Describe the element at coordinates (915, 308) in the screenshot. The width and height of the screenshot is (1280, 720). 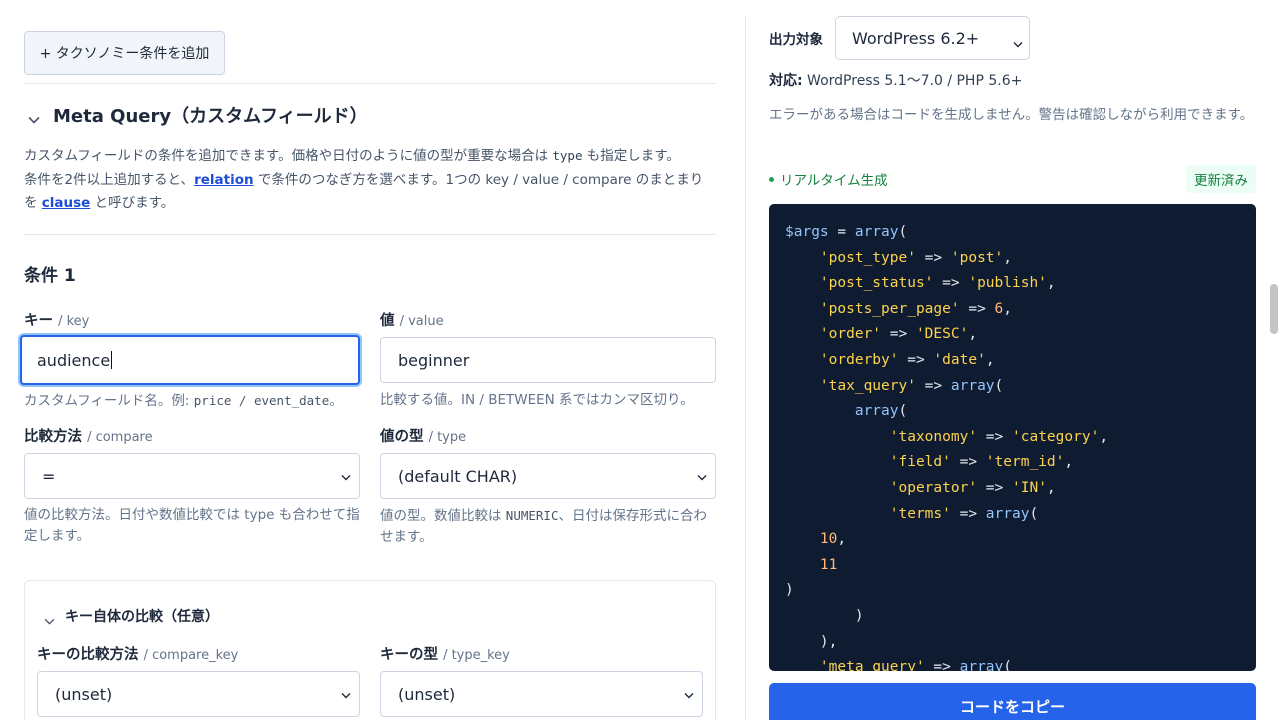
I see `code-line: 'posts_per_page' => 6,` at that location.